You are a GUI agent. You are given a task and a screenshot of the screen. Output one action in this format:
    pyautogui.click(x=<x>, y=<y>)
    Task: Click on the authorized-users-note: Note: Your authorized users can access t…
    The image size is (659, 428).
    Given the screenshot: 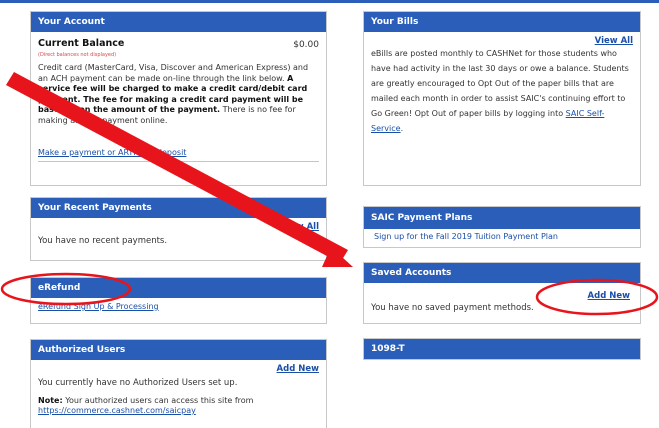 What is the action you would take?
    pyautogui.click(x=146, y=400)
    